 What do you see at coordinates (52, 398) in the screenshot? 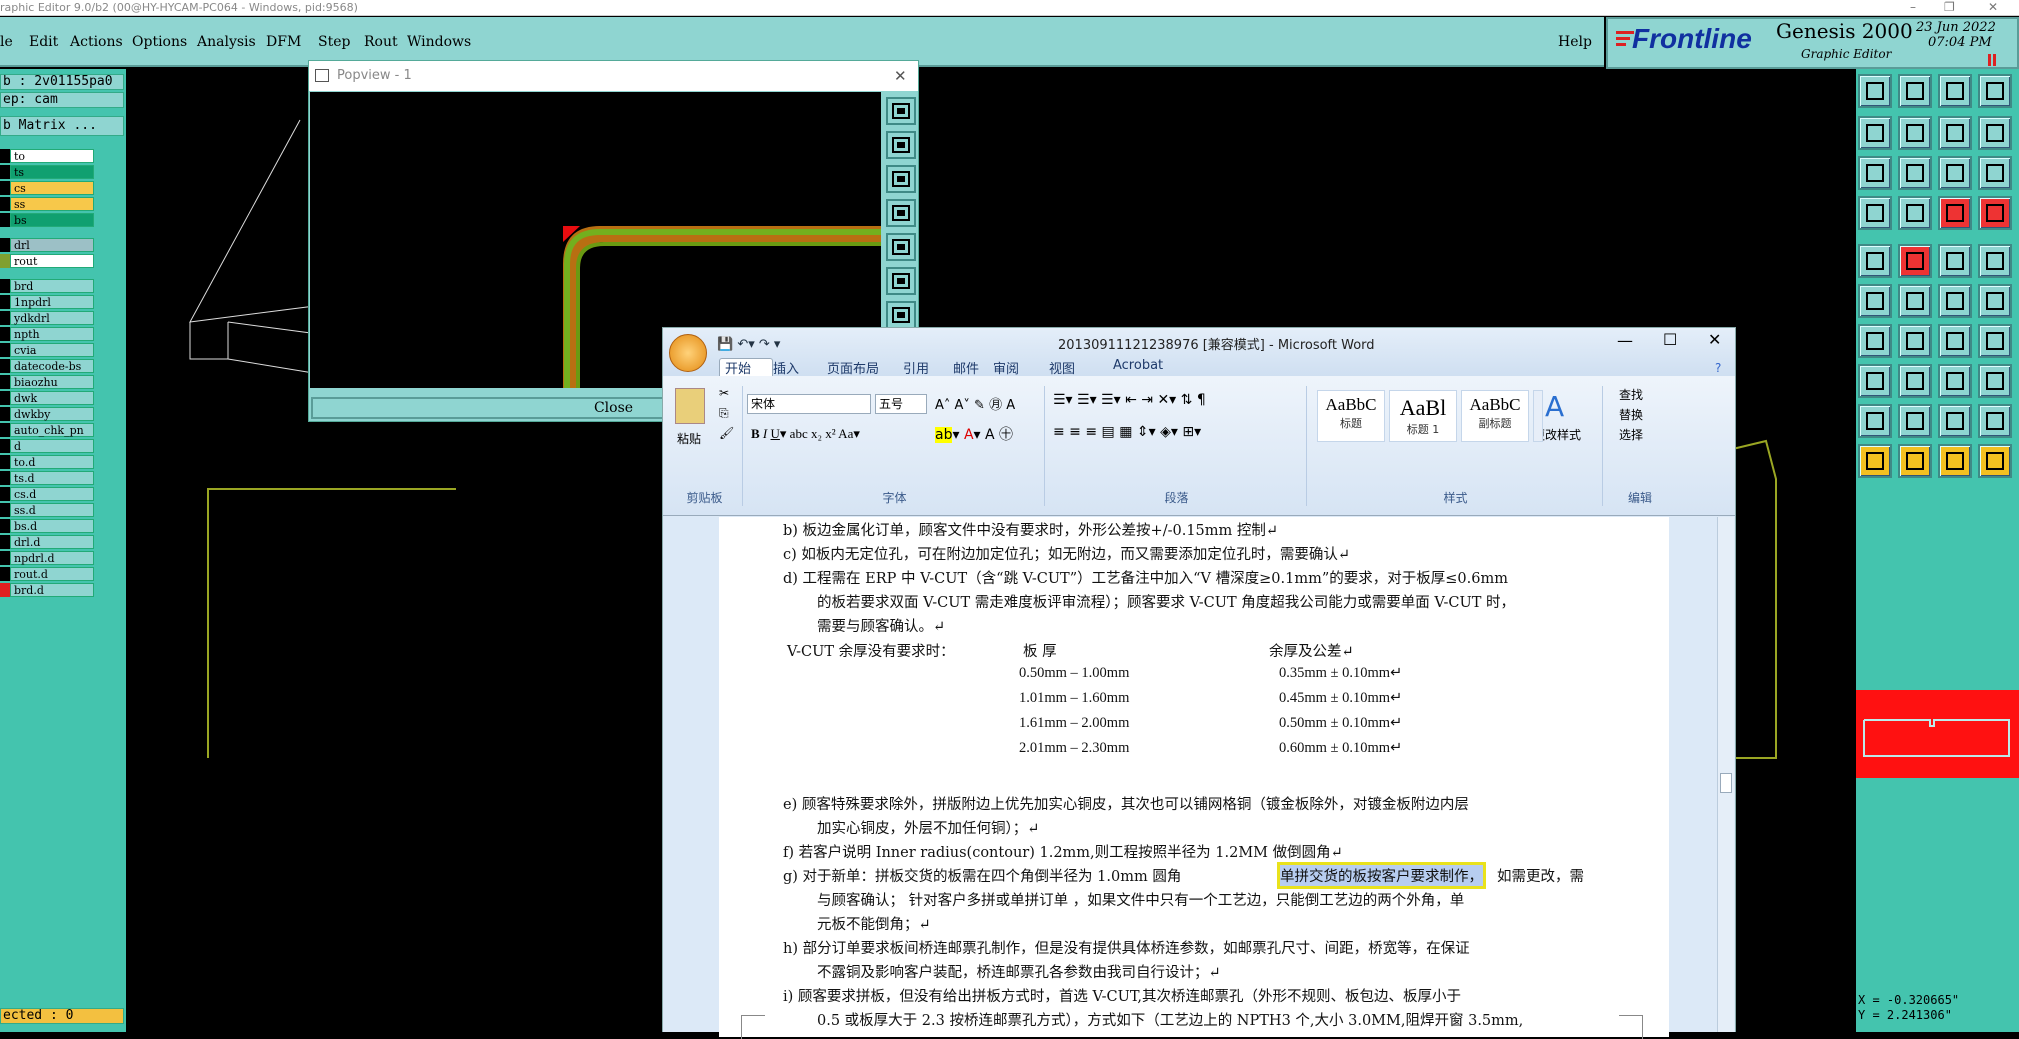
I see `layer-item: dwk` at bounding box center [52, 398].